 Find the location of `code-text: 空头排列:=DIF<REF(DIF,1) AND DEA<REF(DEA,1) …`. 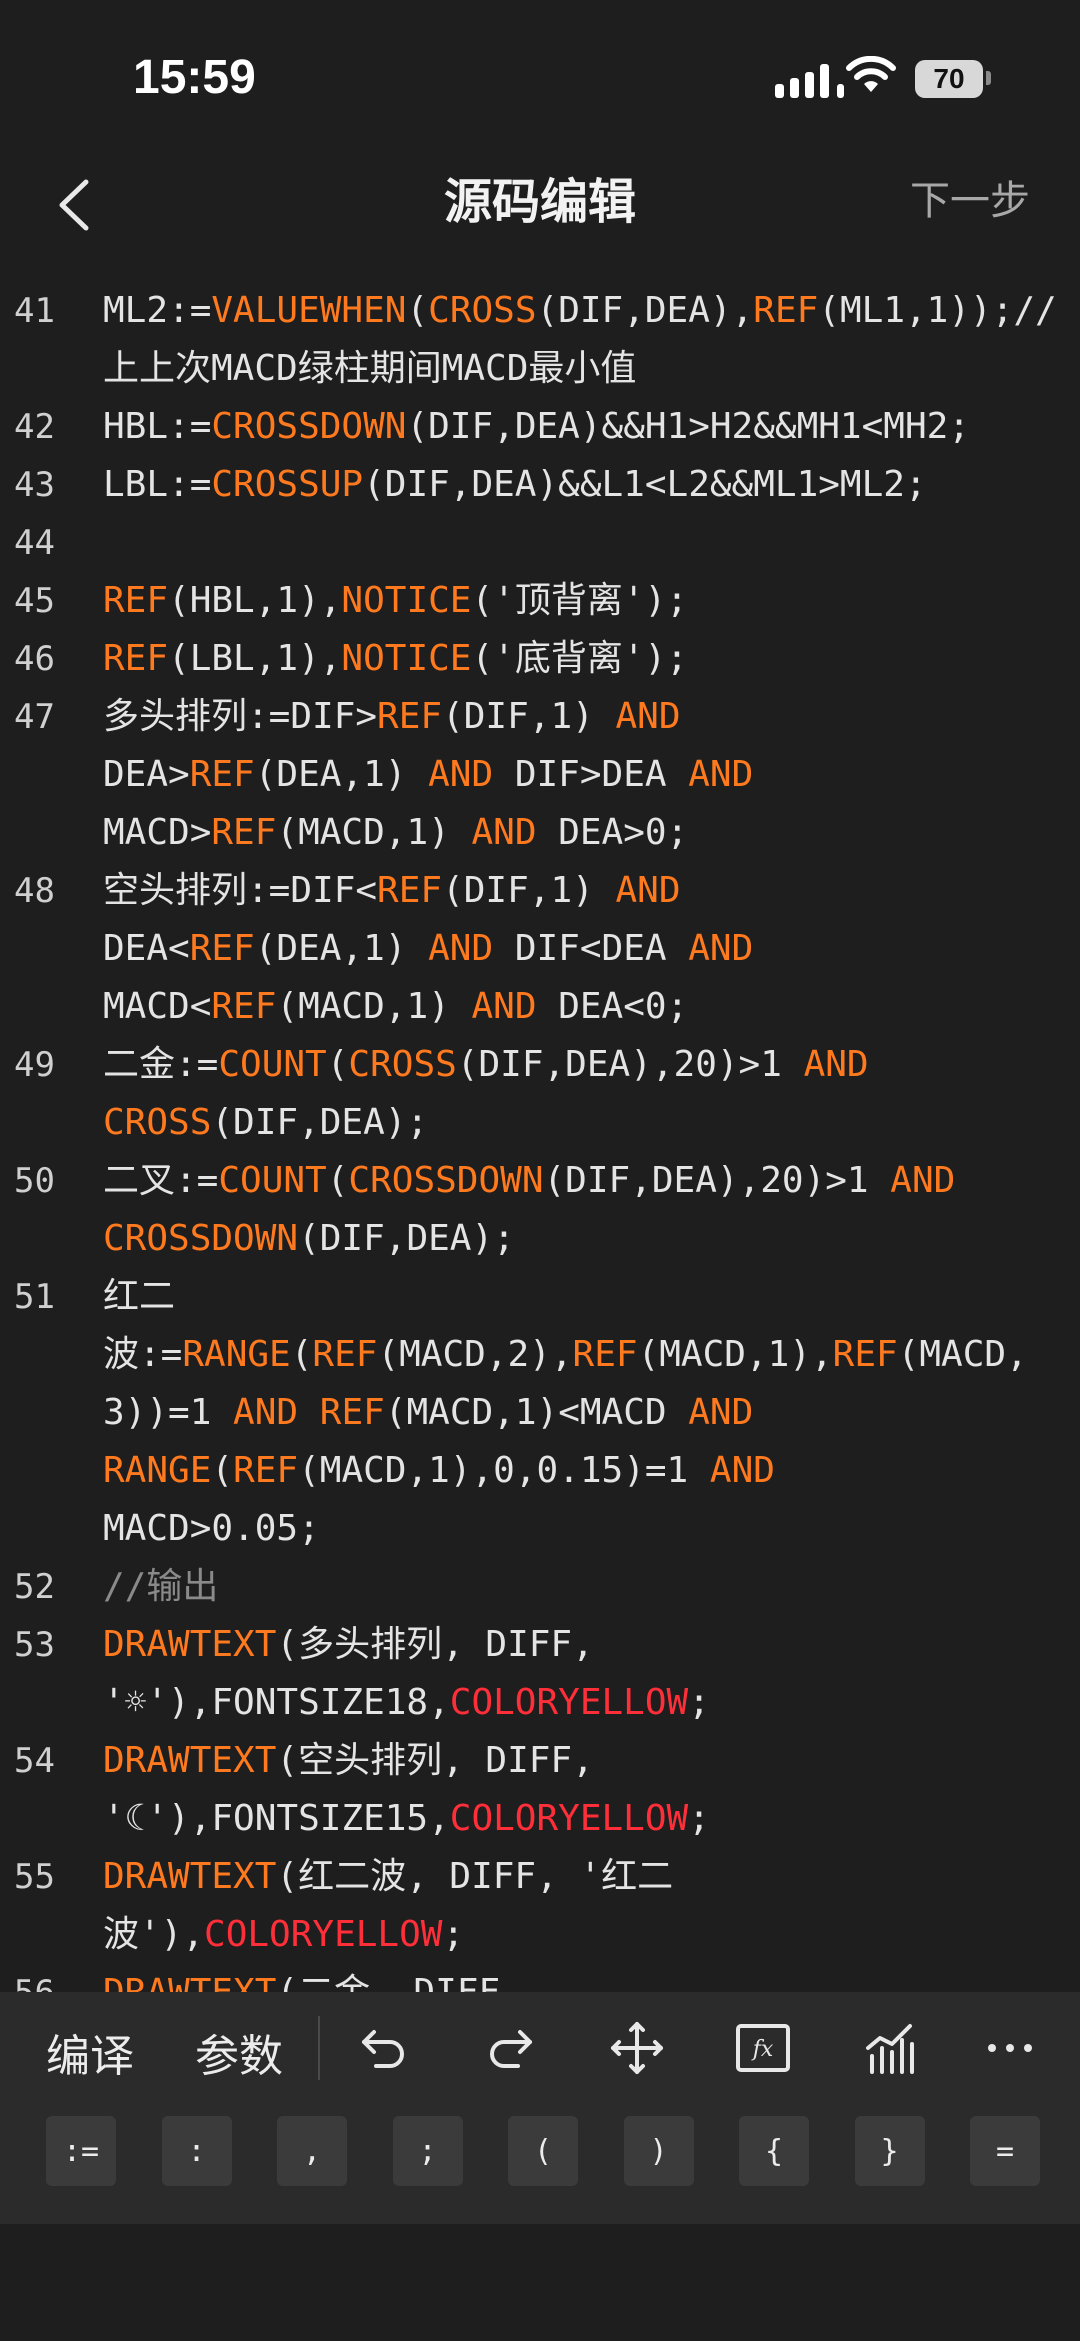

code-text: 空头排列:=DIF<REF(DIF,1) AND DEA<REF(DEA,1) … is located at coordinates (590, 949).